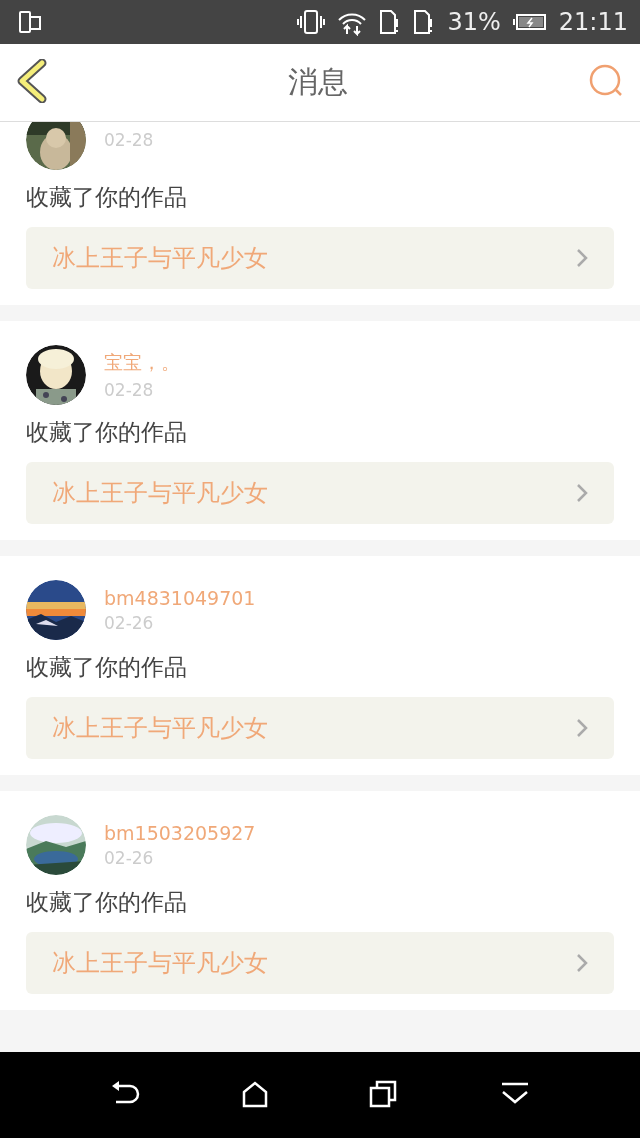 This screenshot has height=1138, width=640. I want to click on username: 宝宝，。, so click(142, 363).